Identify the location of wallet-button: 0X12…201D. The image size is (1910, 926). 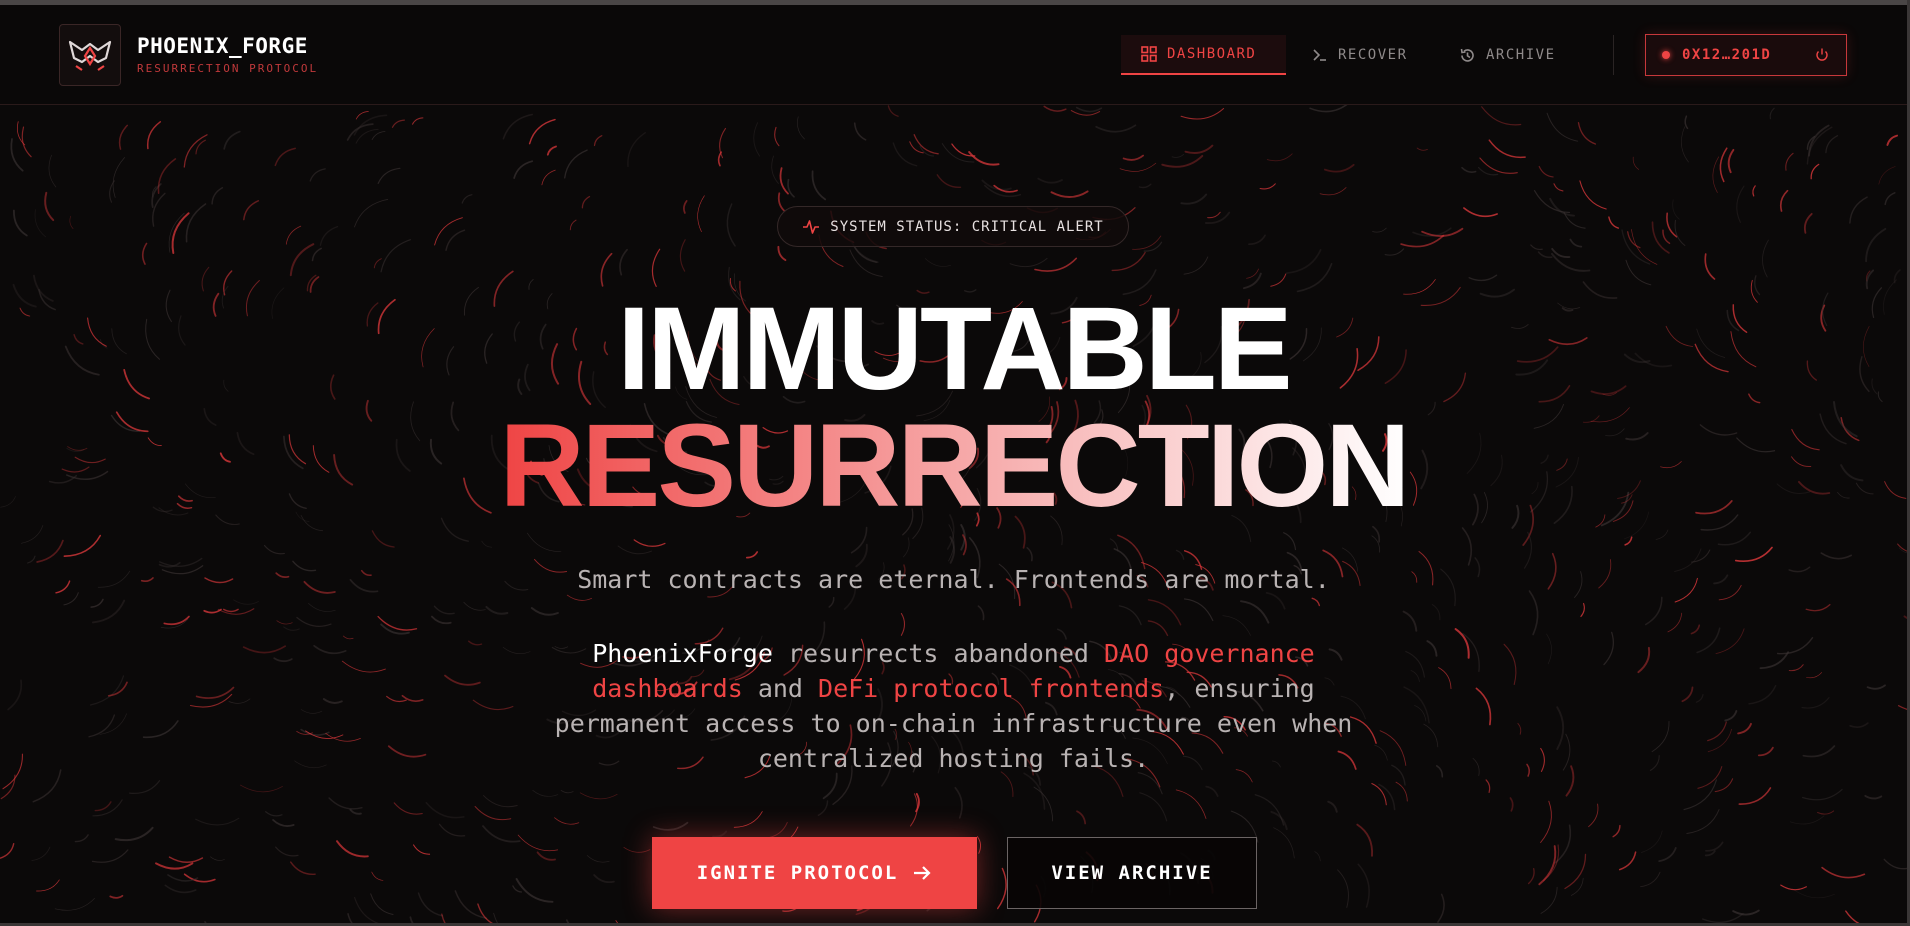
(1746, 55).